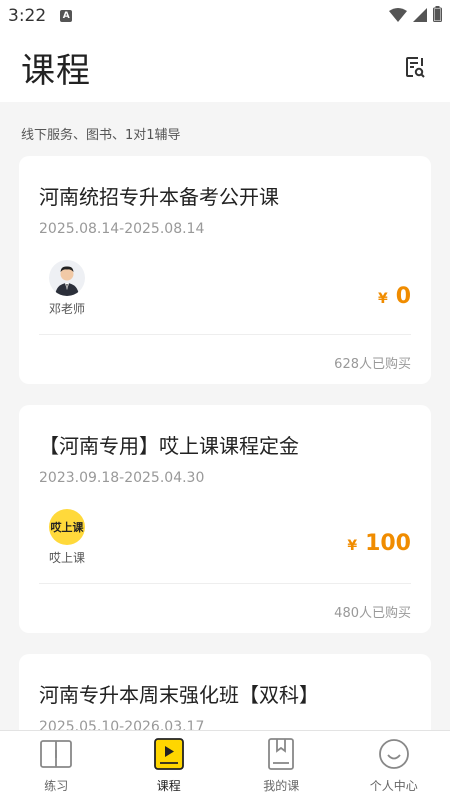  I want to click on brand-logo: 哎上课, so click(67, 527).